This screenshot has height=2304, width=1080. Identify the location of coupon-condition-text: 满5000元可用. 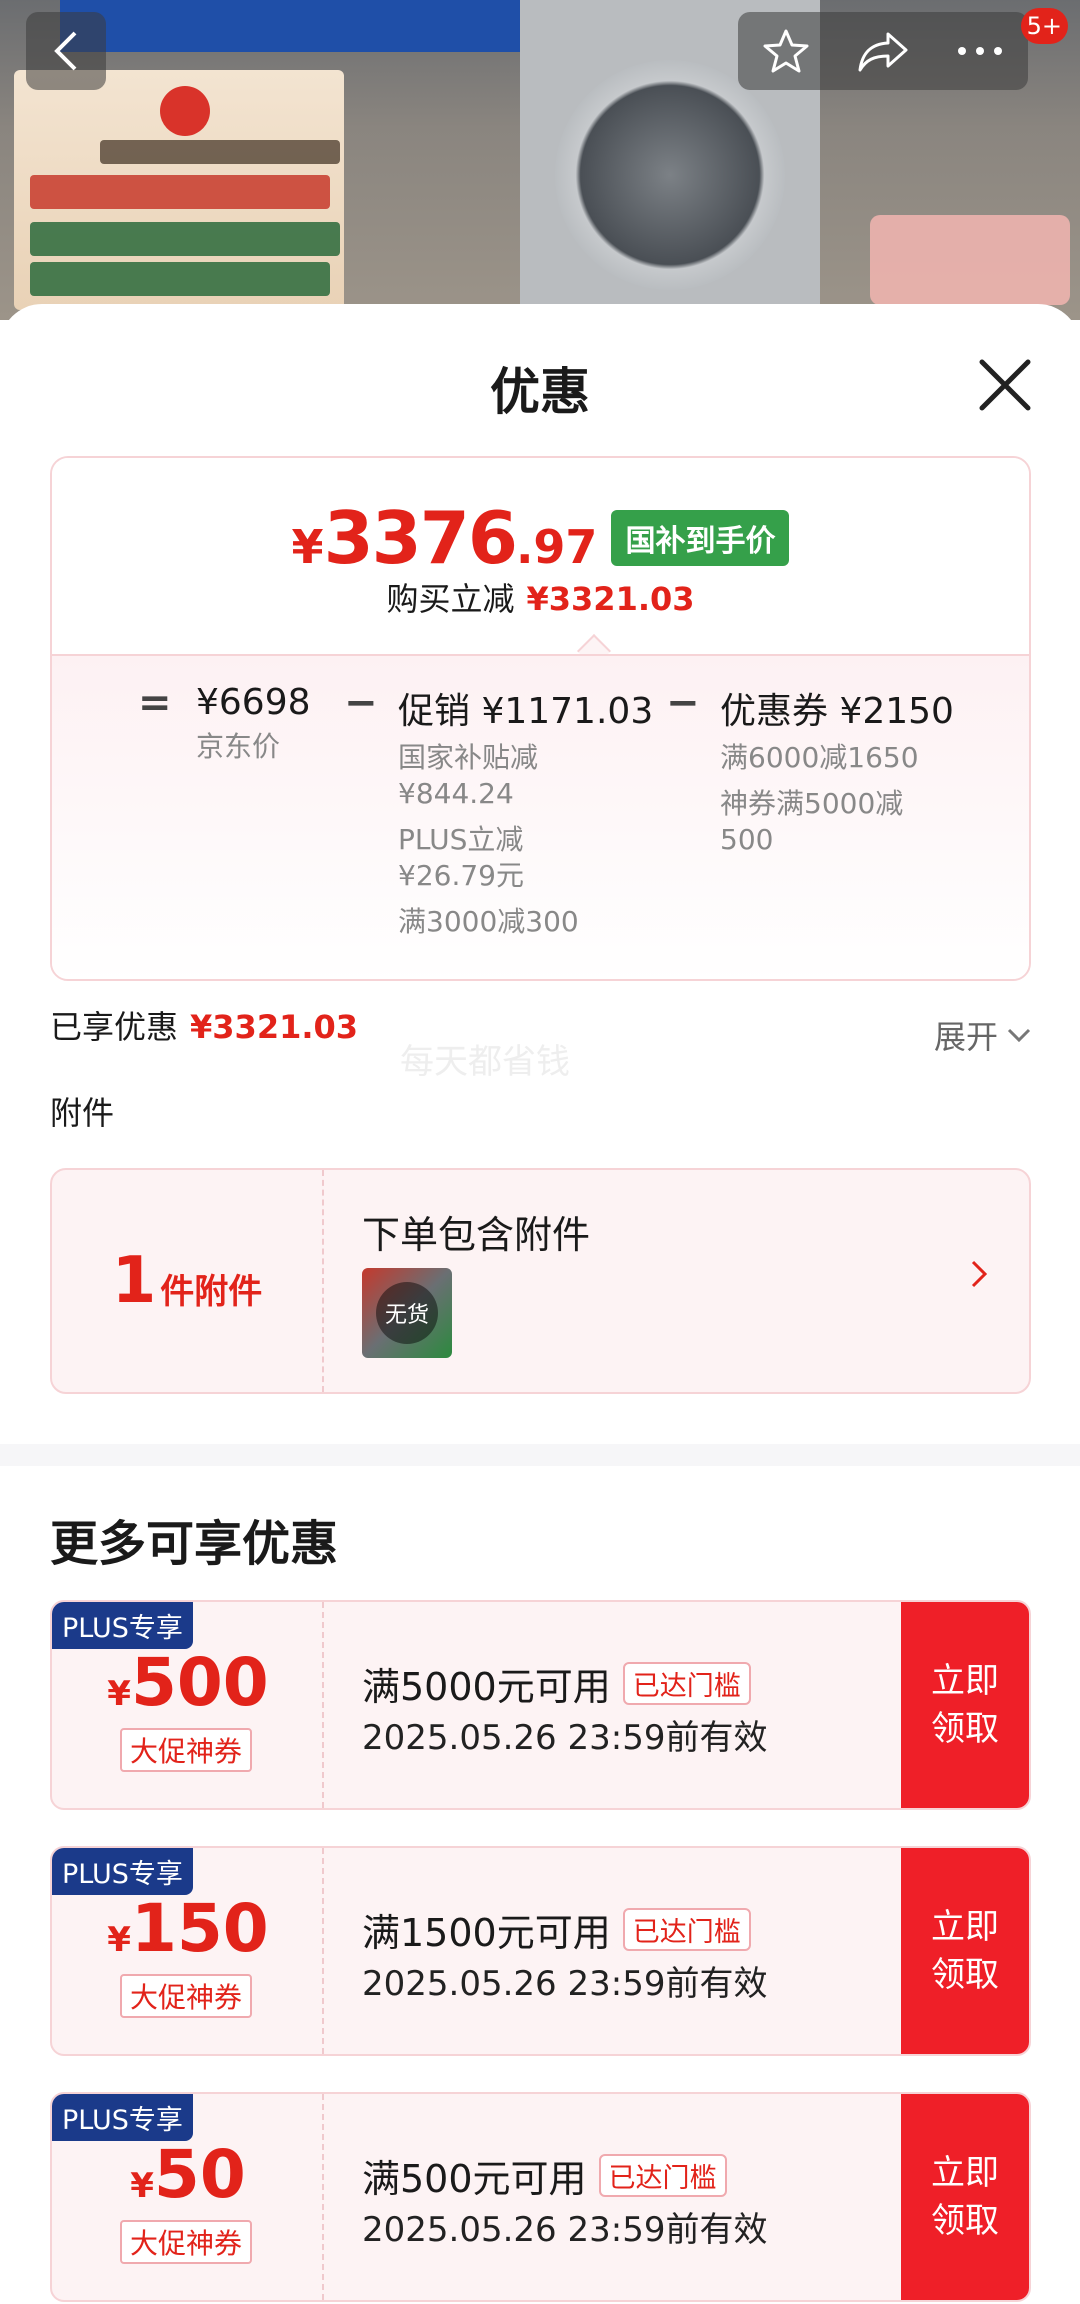
(486, 1687).